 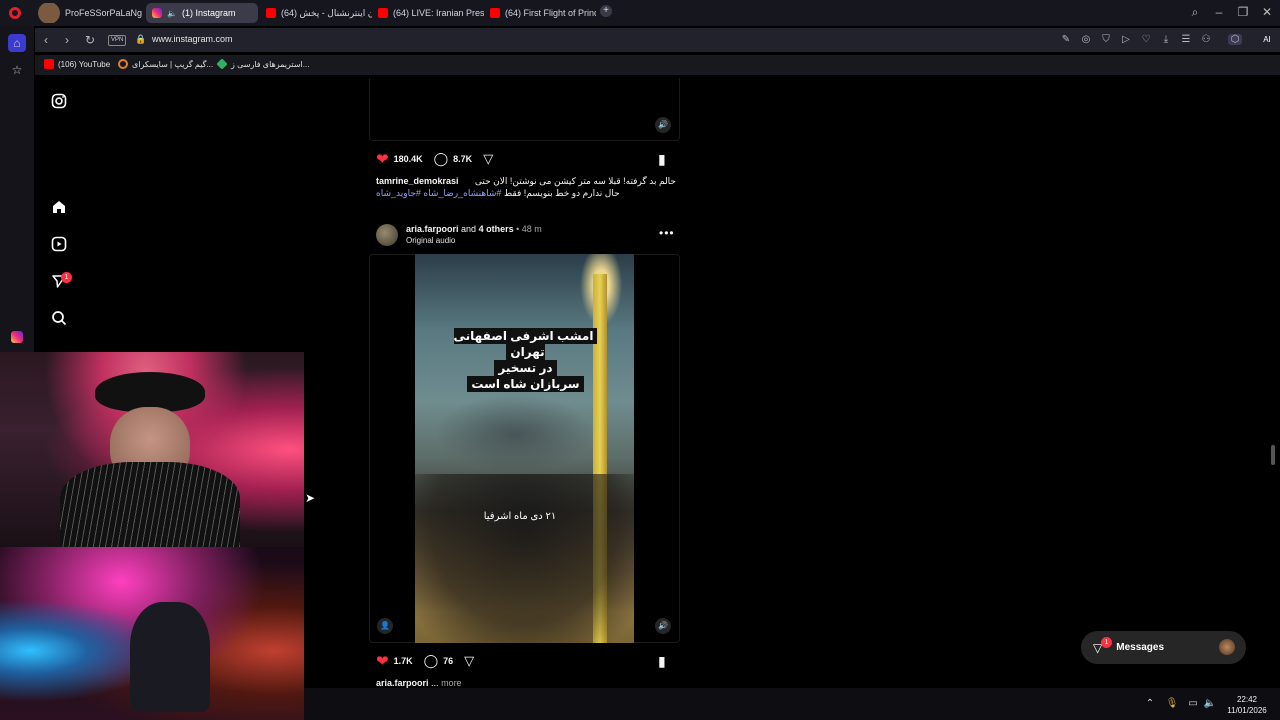 I want to click on tab-search-icon: ⌕, so click(x=1195, y=12).